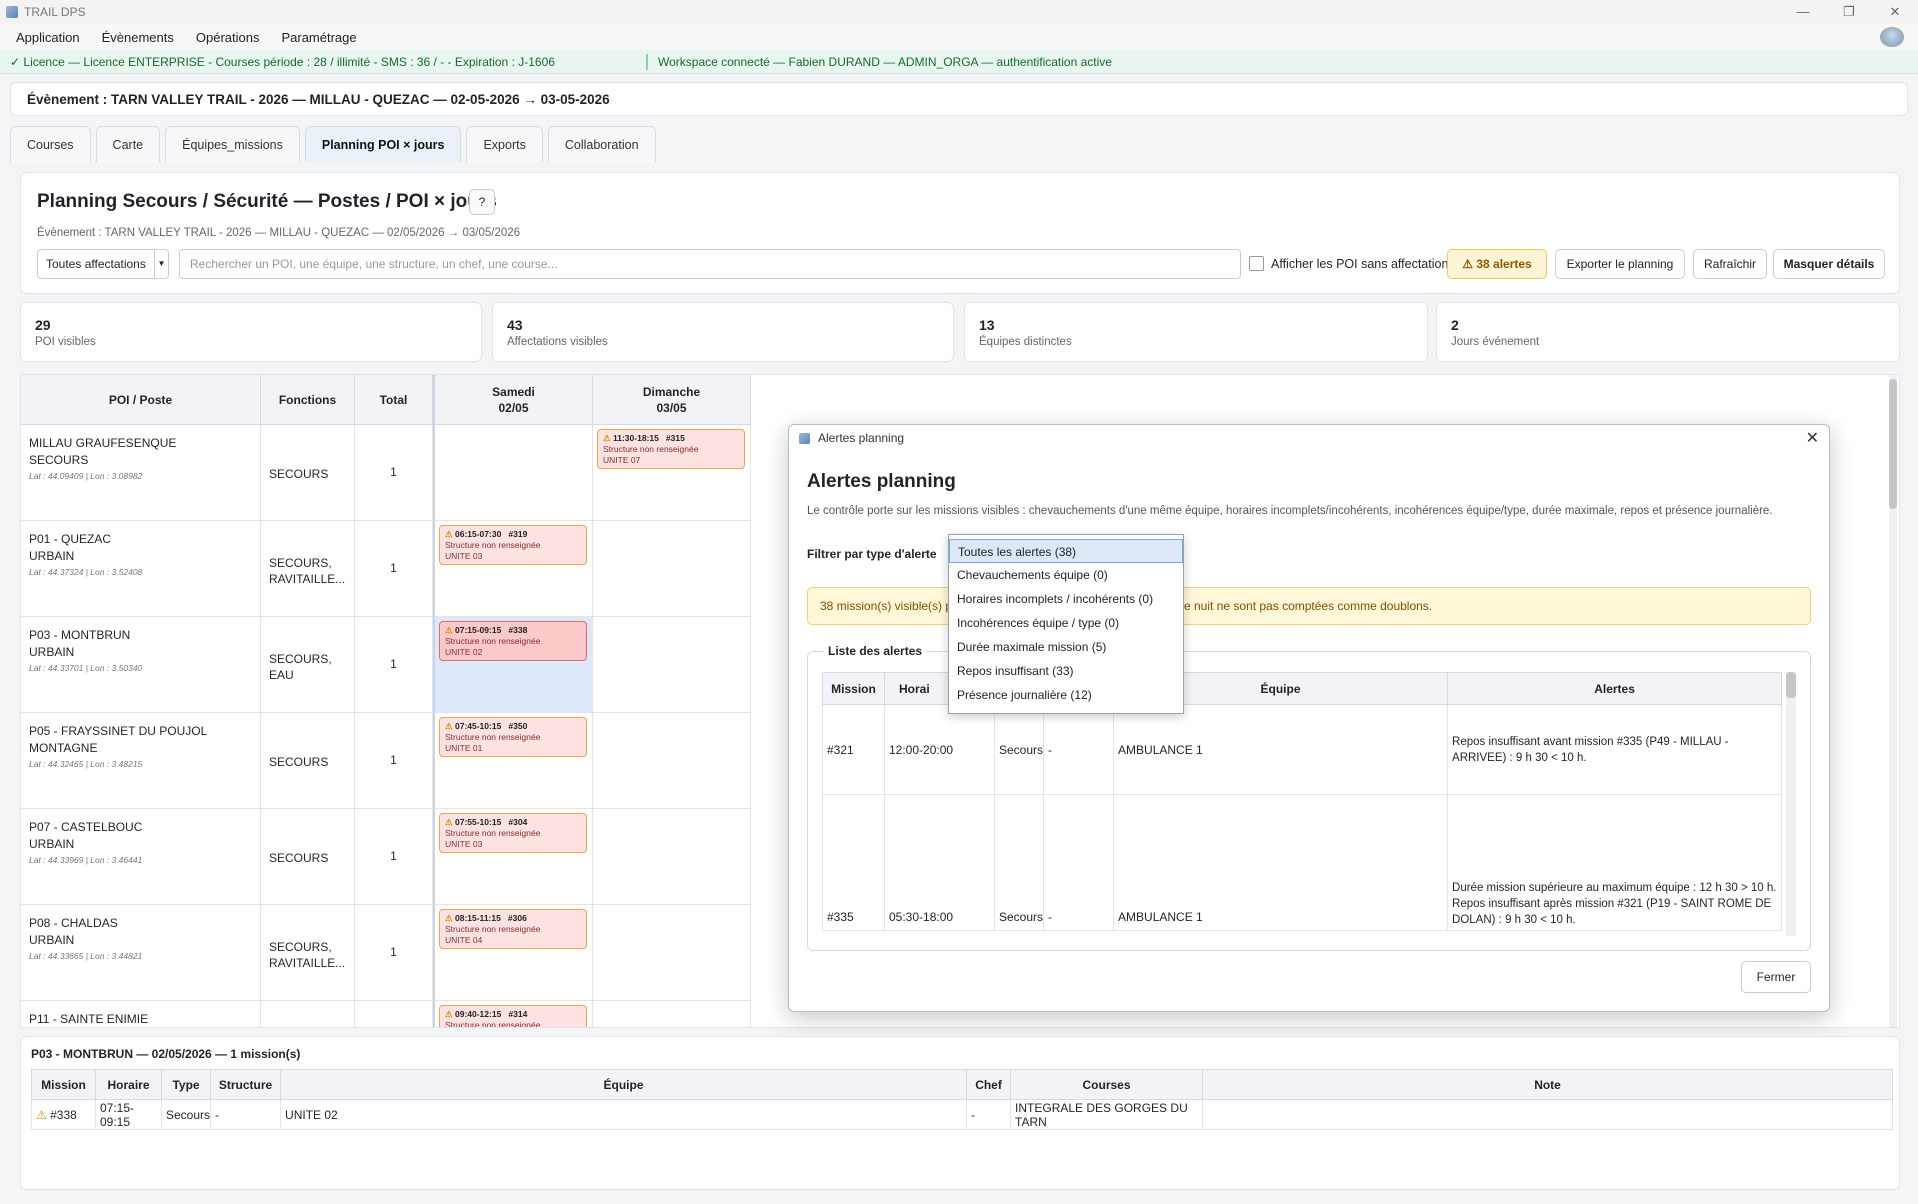  Describe the element at coordinates (1849, 12) in the screenshot. I see `maximize-icon: ❐` at that location.